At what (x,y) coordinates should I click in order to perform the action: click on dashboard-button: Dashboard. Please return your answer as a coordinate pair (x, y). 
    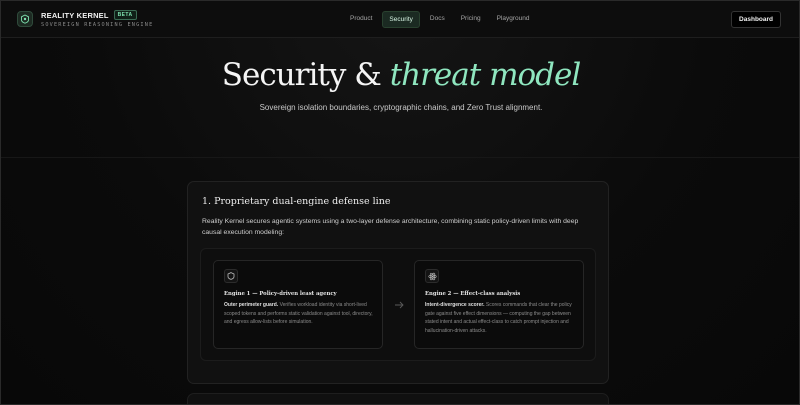
    Looking at the image, I should click on (756, 19).